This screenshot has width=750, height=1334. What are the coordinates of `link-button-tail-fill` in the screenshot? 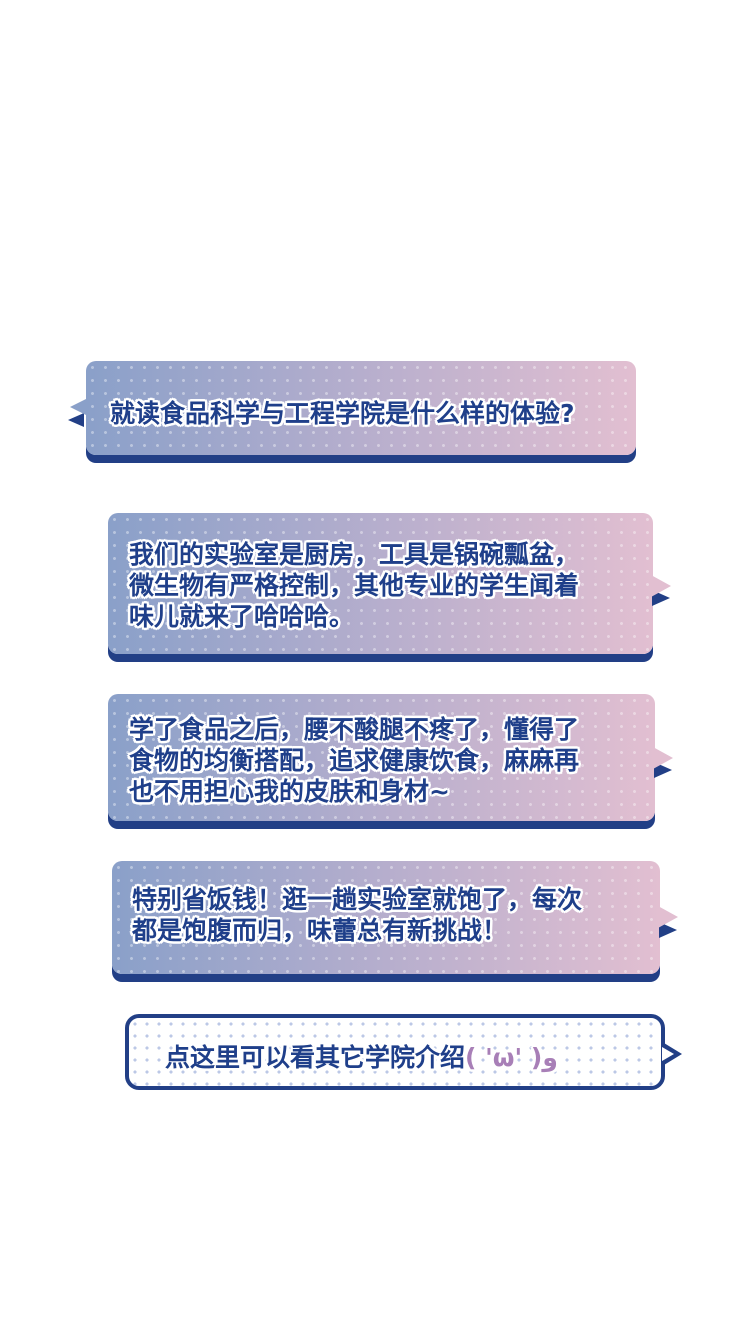 It's located at (668, 1054).